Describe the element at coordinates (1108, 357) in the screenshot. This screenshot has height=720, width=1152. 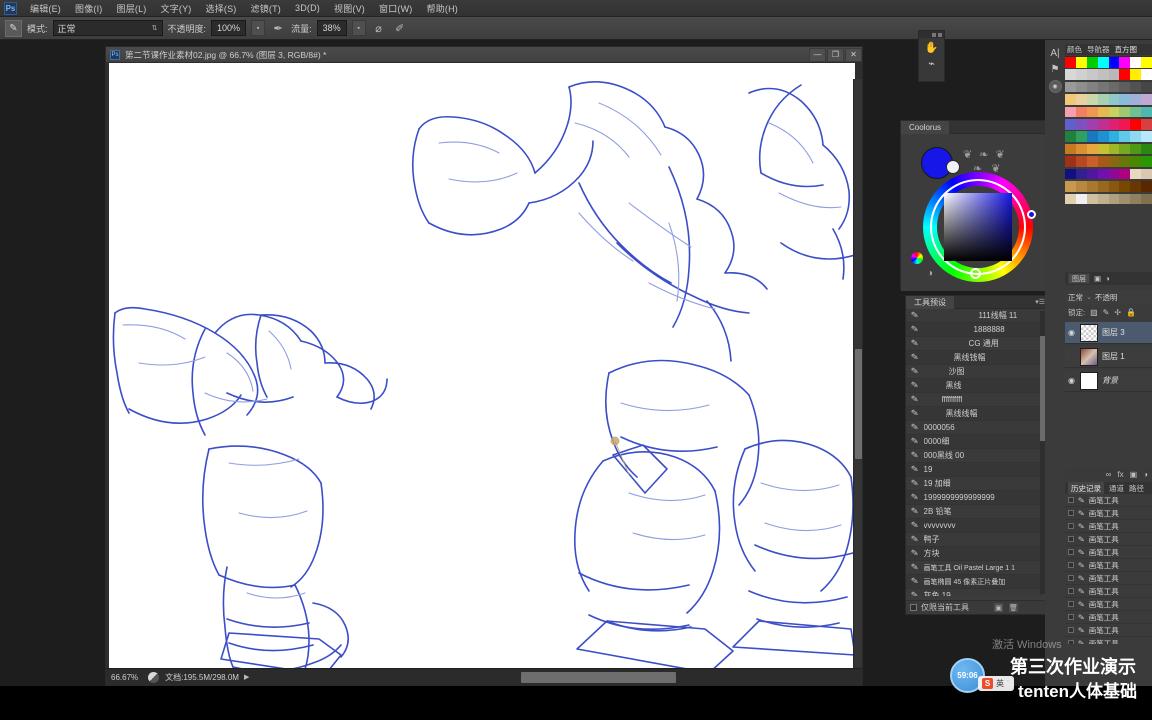
I see `layer-row-1: 图层 1` at that location.